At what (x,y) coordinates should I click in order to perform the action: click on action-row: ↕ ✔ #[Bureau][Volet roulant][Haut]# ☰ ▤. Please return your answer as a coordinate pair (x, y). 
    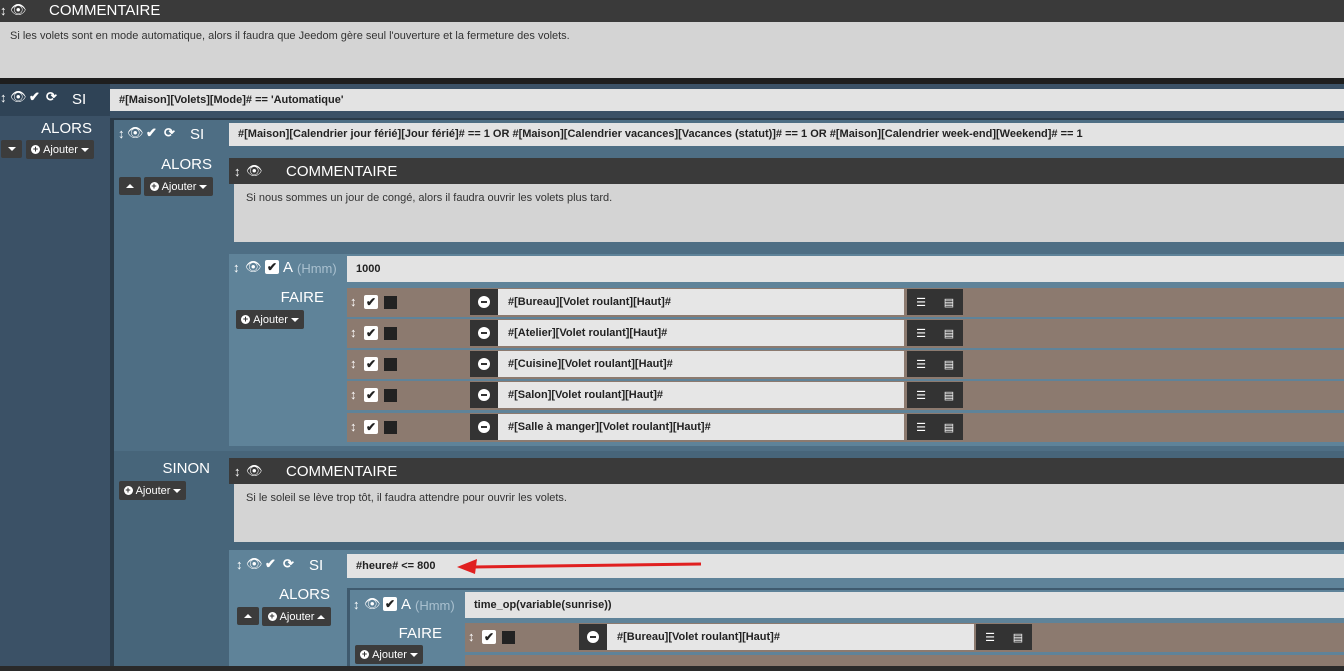
    Looking at the image, I should click on (904, 637).